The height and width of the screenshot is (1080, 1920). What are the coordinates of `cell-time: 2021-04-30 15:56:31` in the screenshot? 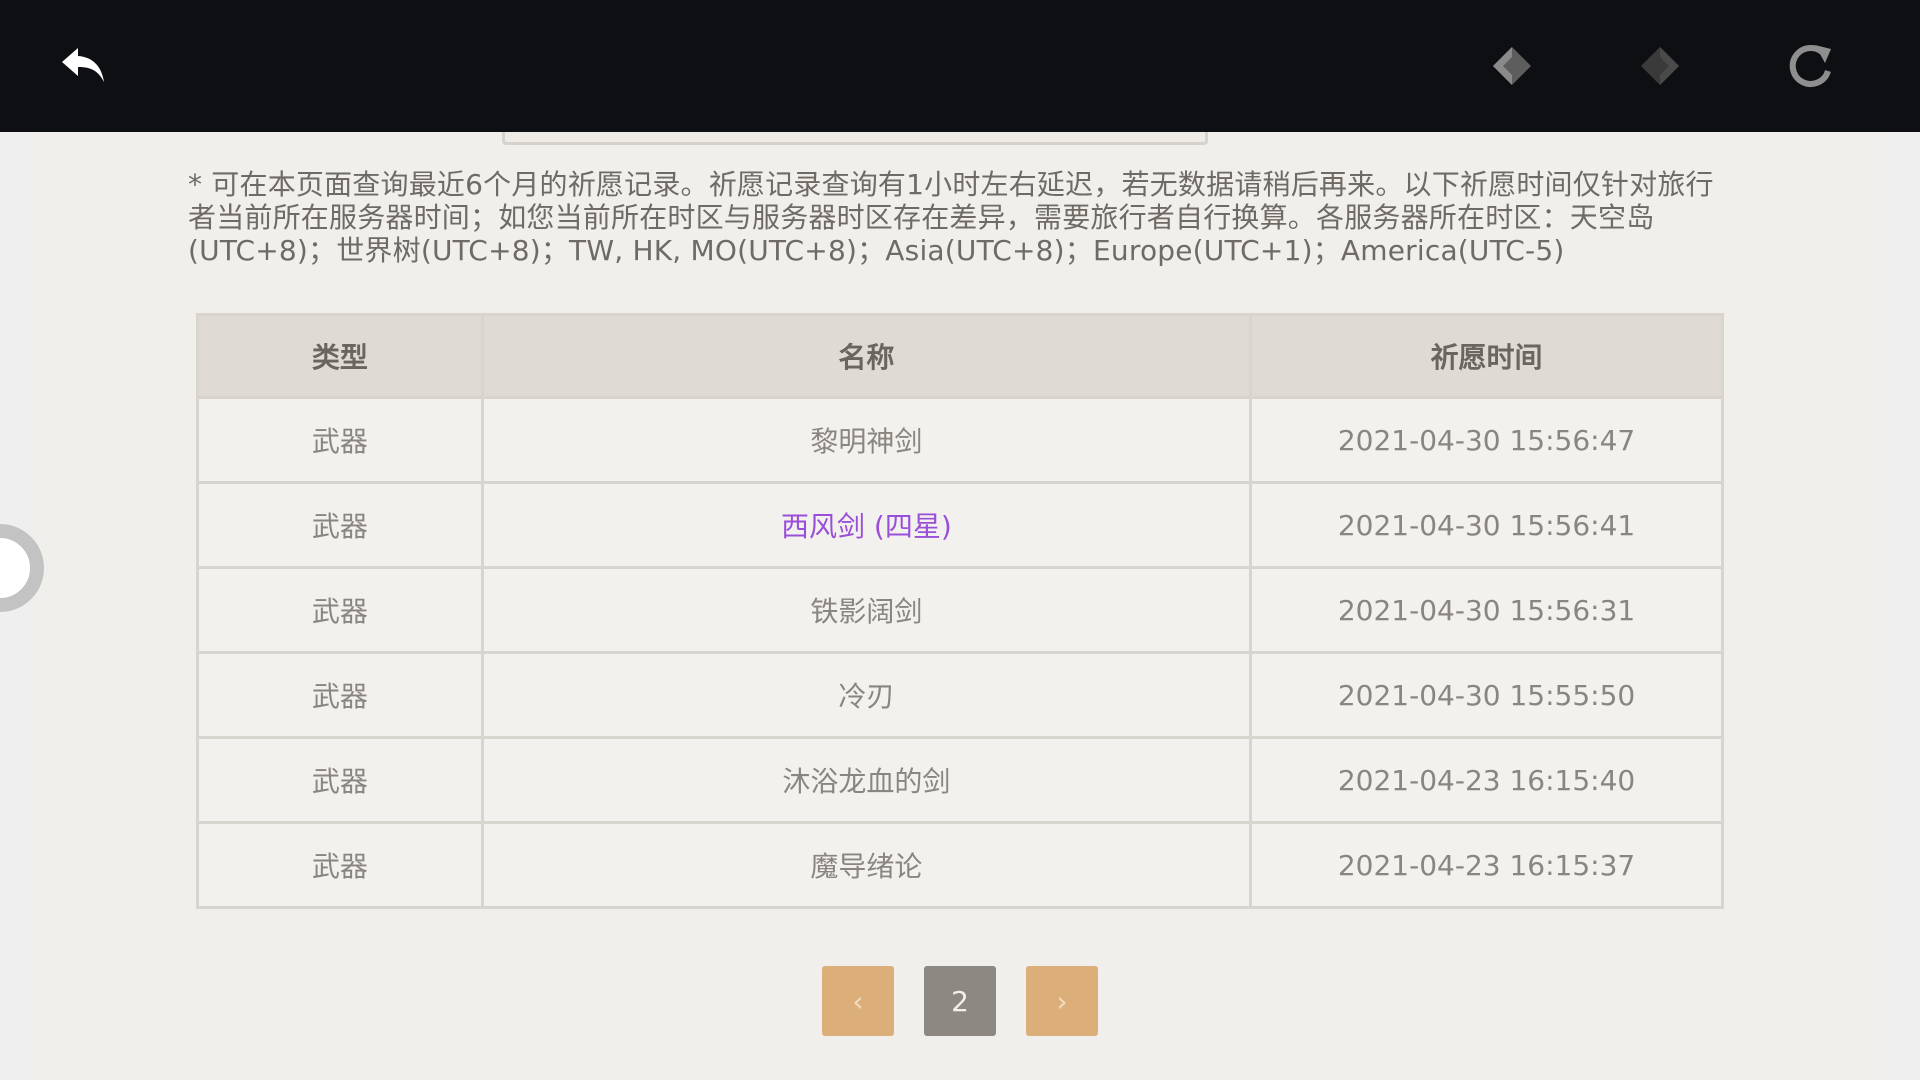 It's located at (1486, 610).